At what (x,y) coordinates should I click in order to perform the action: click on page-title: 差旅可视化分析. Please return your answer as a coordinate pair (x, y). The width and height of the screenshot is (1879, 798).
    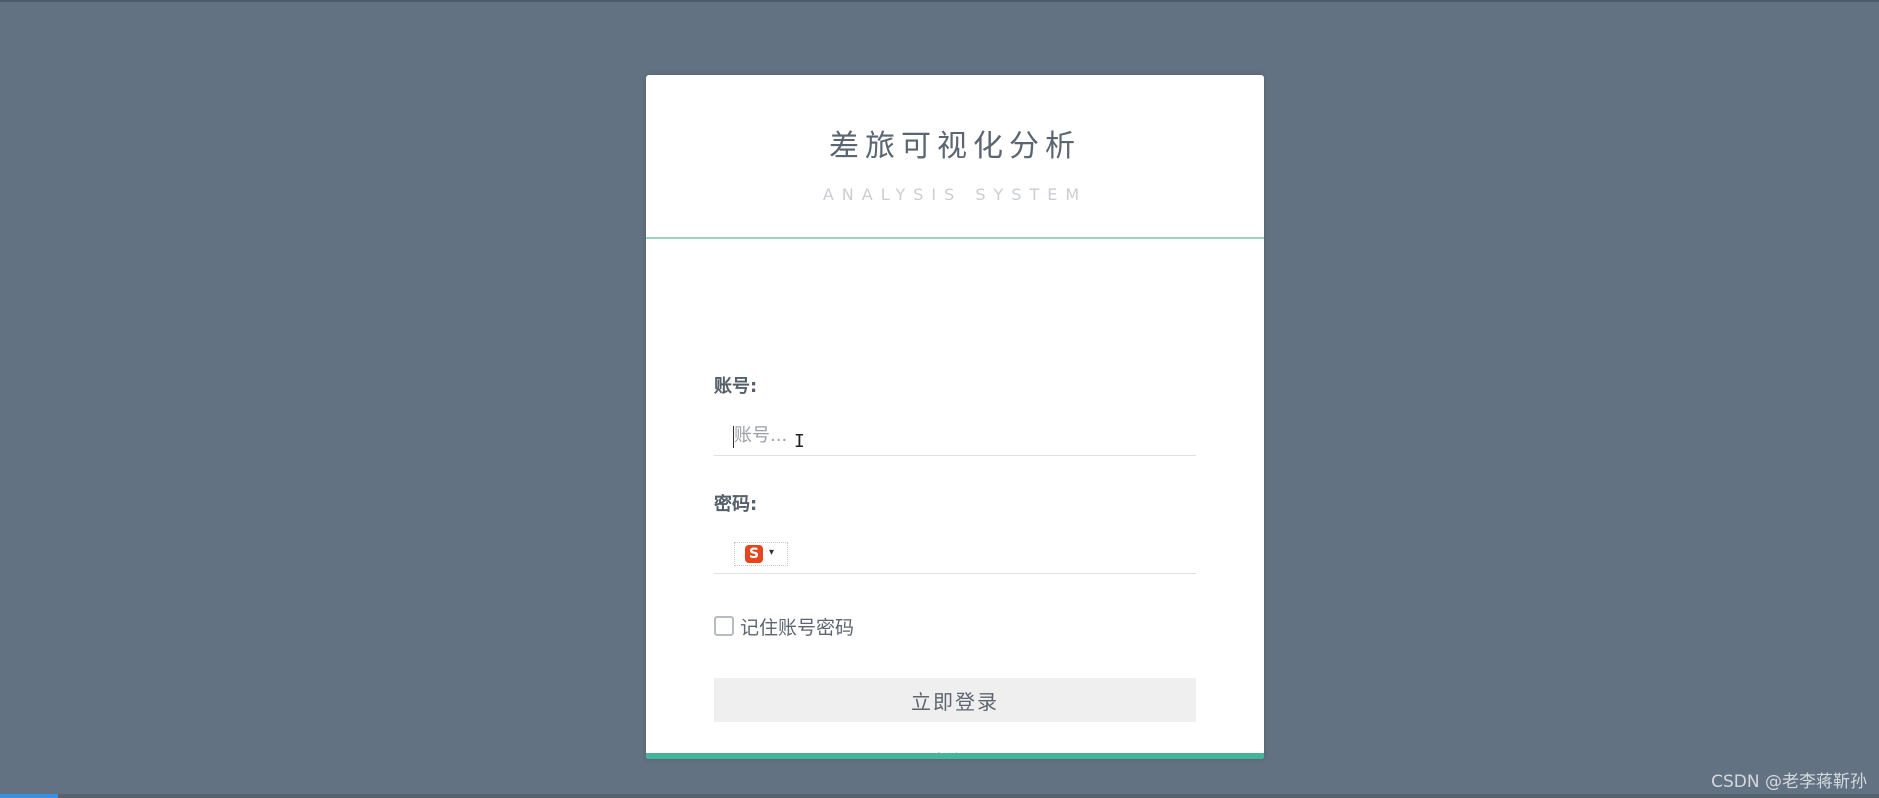
    Looking at the image, I should click on (955, 146).